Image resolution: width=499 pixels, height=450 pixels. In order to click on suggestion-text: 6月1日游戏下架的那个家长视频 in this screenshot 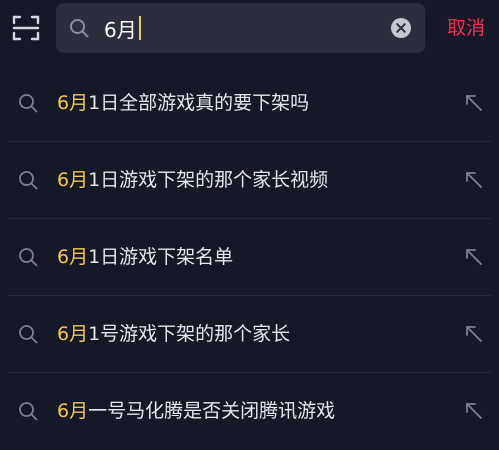, I will do `click(192, 180)`.